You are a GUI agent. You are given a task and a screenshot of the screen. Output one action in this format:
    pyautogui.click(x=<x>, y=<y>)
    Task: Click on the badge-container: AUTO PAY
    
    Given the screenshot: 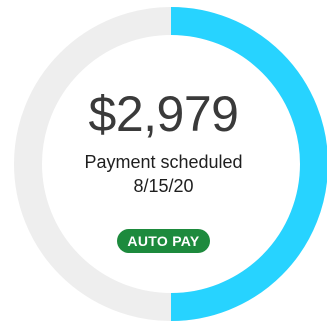 What is the action you would take?
    pyautogui.click(x=163, y=241)
    